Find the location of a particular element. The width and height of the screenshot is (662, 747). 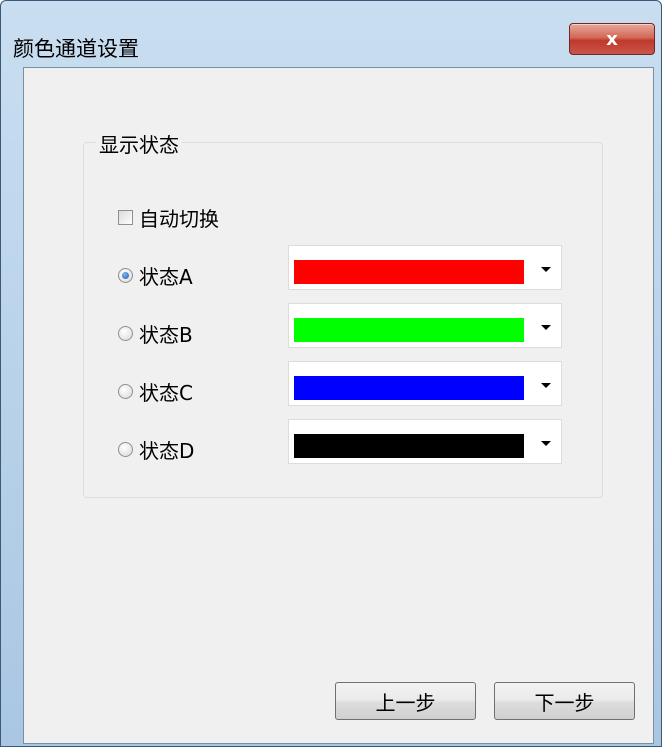

state-d-radio: 状态D is located at coordinates (156, 449).